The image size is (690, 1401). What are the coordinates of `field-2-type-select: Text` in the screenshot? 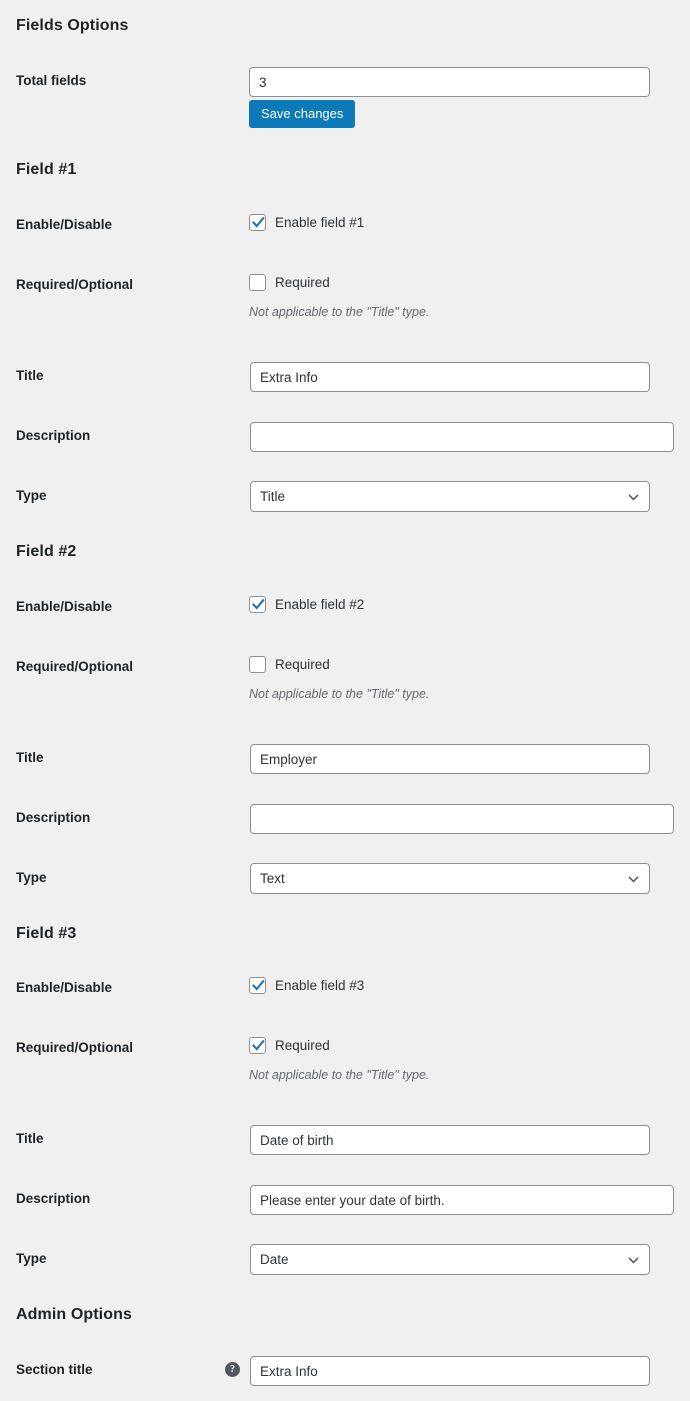 It's located at (450, 878).